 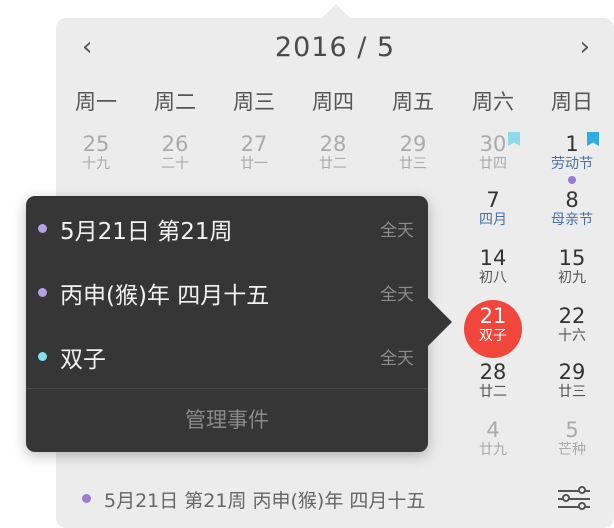 I want to click on weekday-mon: 周一, so click(x=96, y=102).